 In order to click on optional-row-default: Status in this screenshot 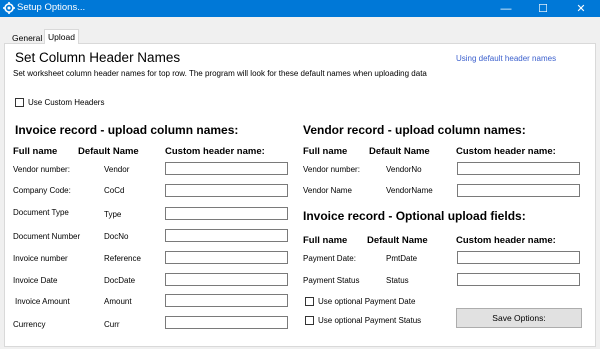, I will do `click(397, 280)`.